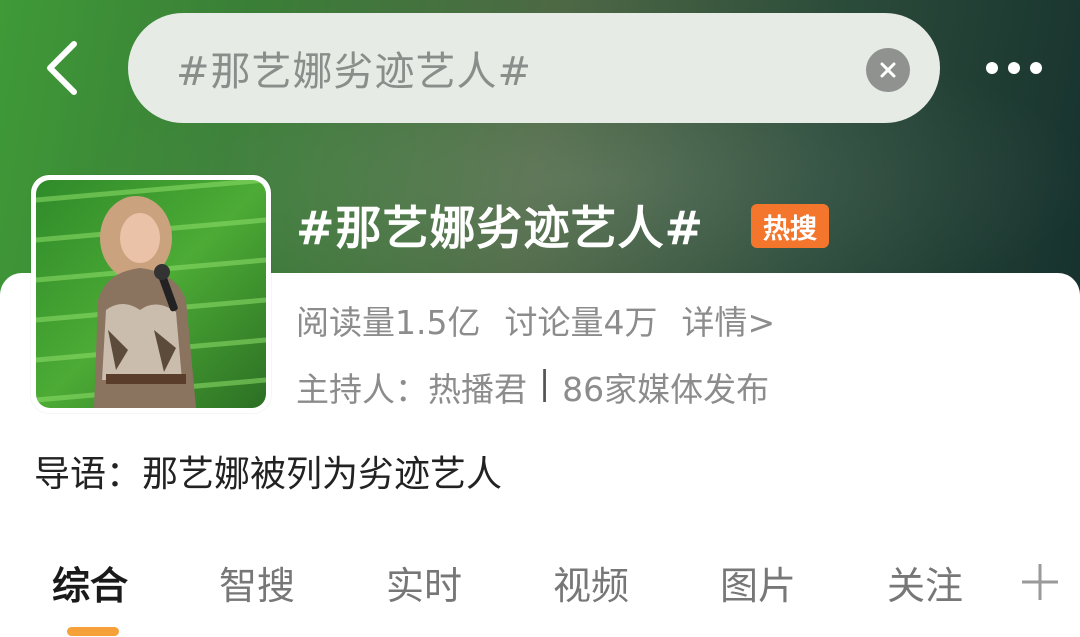 The width and height of the screenshot is (1080, 637). What do you see at coordinates (925, 582) in the screenshot?
I see `tab-following: 关注` at bounding box center [925, 582].